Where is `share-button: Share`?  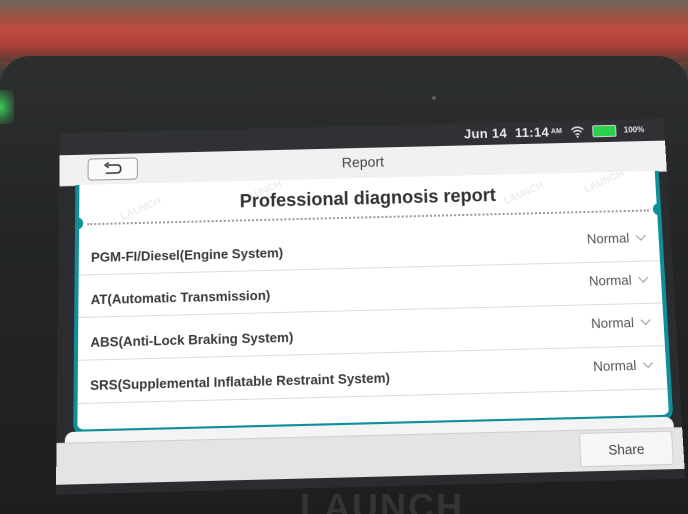 share-button: Share is located at coordinates (626, 449).